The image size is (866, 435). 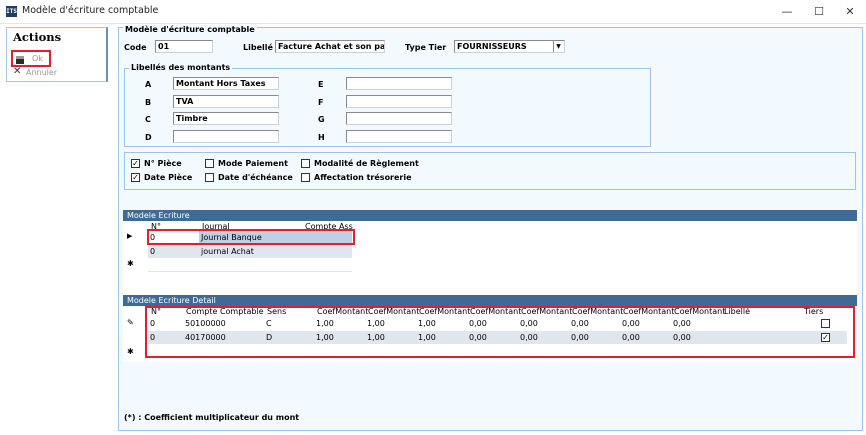 What do you see at coordinates (258, 47) in the screenshot?
I see `libelle-label: Libellé` at bounding box center [258, 47].